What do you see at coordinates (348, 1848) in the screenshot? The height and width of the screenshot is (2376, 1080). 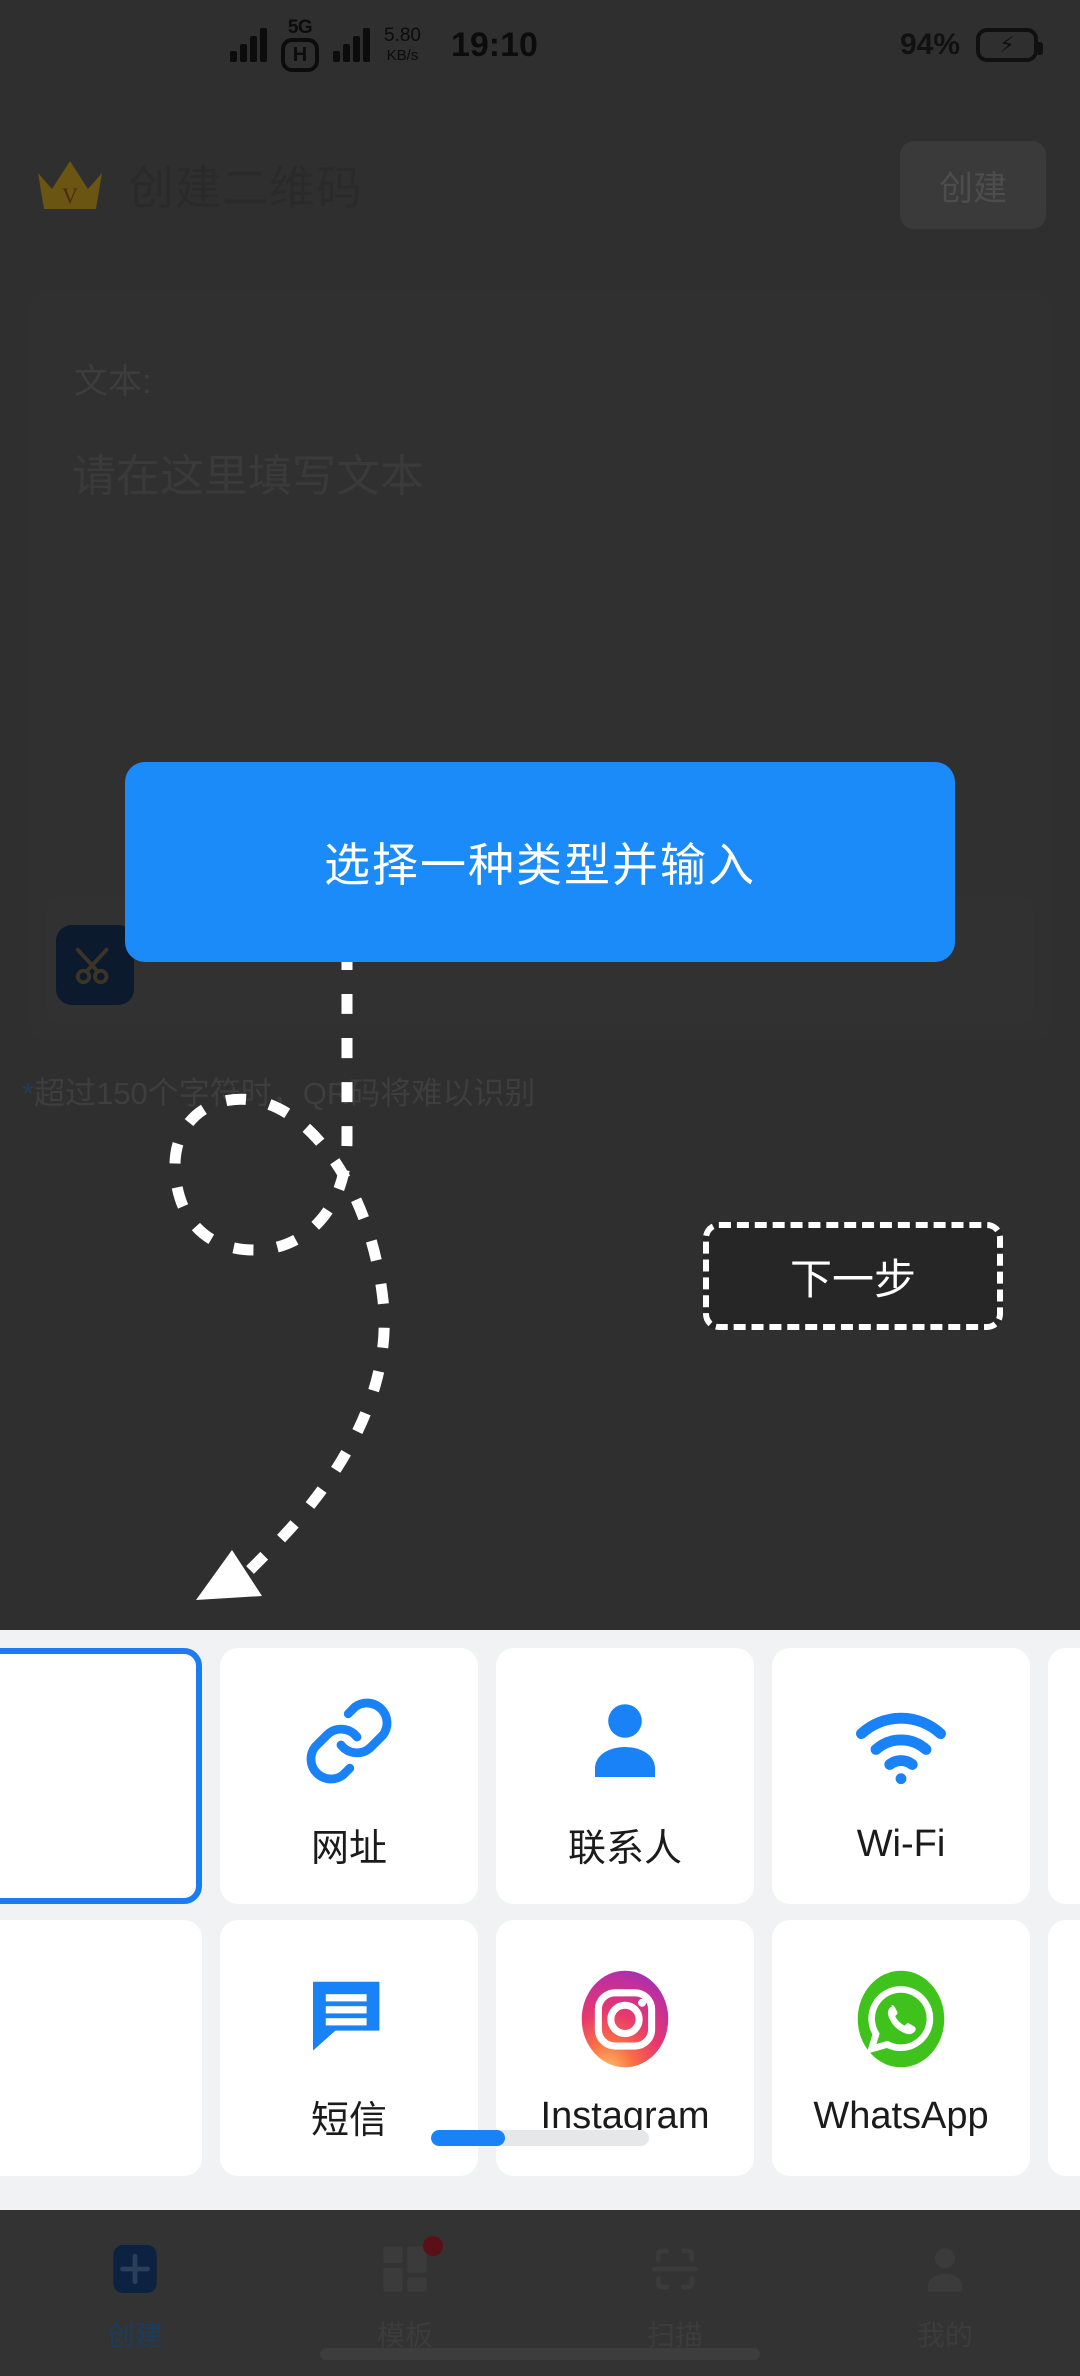 I see `type-card-label: 网址` at bounding box center [348, 1848].